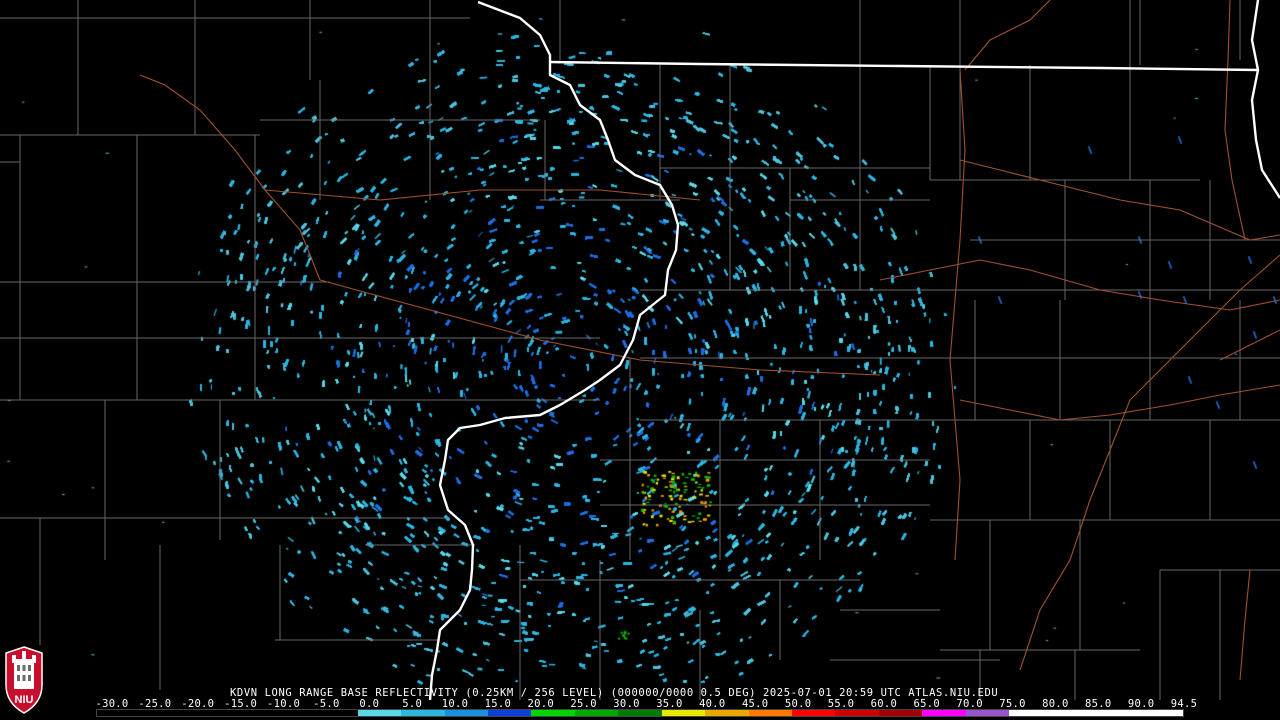  I want to click on radar-site-marker, so click(568, 365).